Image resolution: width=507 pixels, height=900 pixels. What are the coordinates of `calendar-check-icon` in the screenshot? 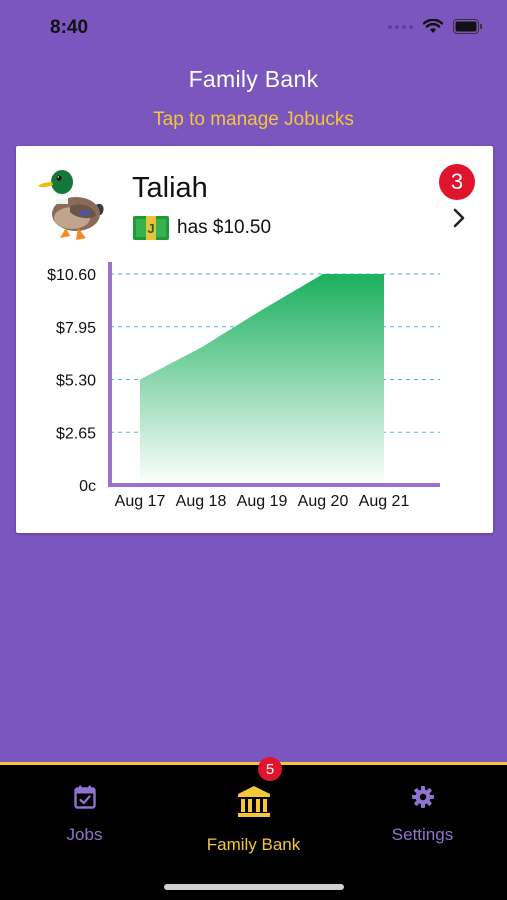 It's located at (84, 797).